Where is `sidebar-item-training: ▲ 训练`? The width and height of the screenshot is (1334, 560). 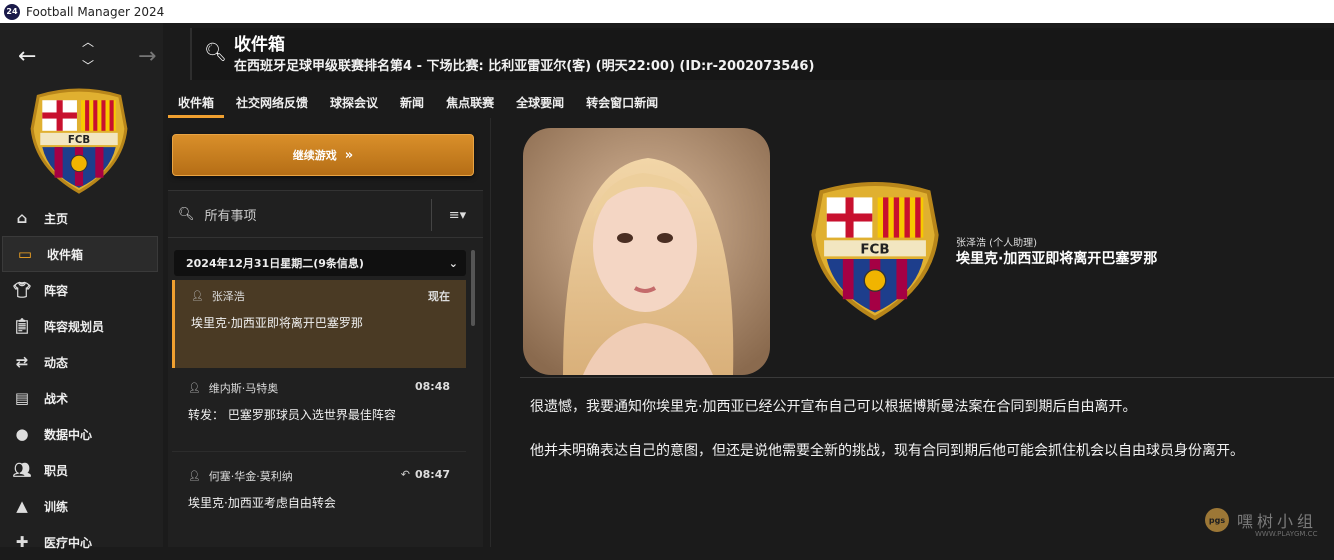
sidebar-item-training: ▲ 训练 is located at coordinates (81, 506).